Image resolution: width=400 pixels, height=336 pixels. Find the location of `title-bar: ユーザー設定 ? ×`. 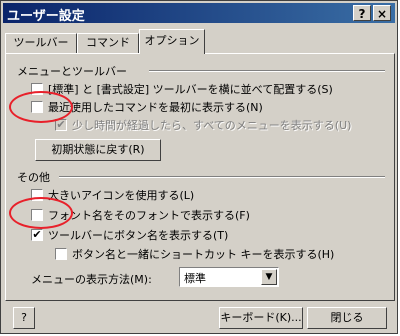

title-bar: ユーザー設定 ? × is located at coordinates (199, 13).